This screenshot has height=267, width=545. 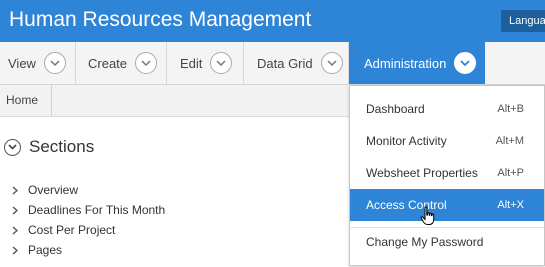 I want to click on menu-item-label: Websheet Properties, so click(x=422, y=173).